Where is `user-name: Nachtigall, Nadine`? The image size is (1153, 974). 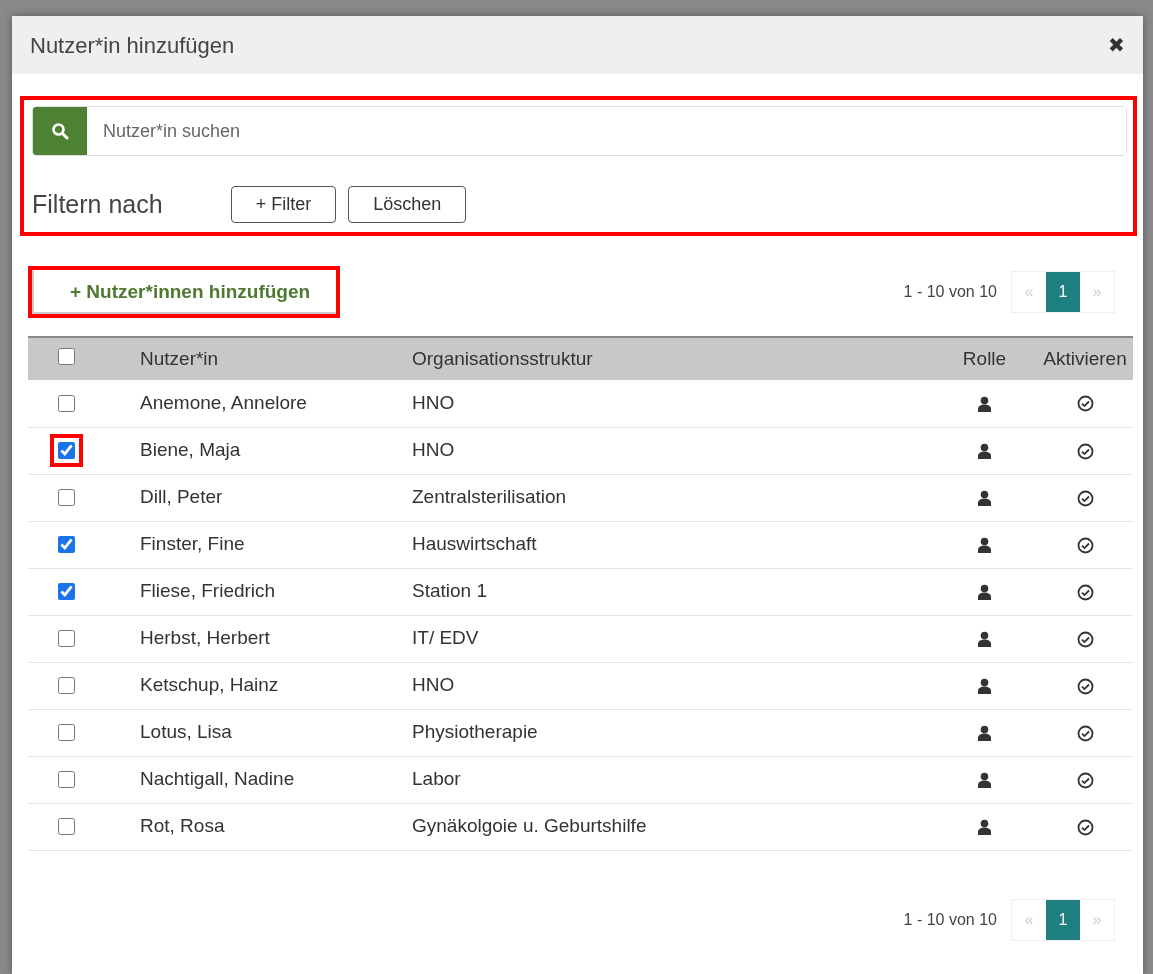 user-name: Nachtigall, Nadine is located at coordinates (217, 779).